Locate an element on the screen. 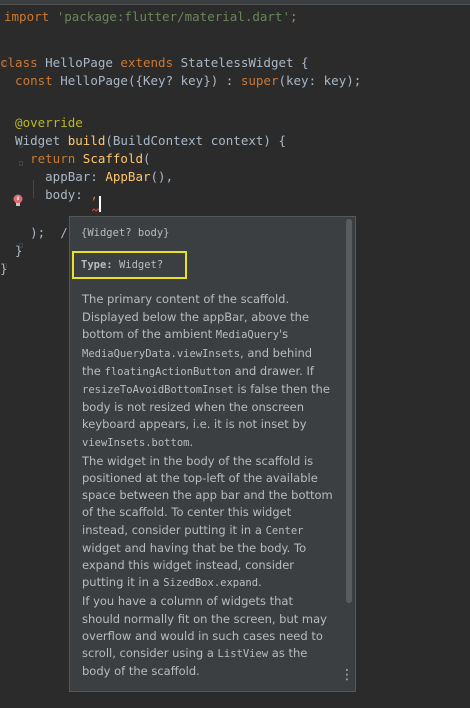 The width and height of the screenshot is (470, 708). doc-code-ref: viewInsets.bottom is located at coordinates (136, 442).